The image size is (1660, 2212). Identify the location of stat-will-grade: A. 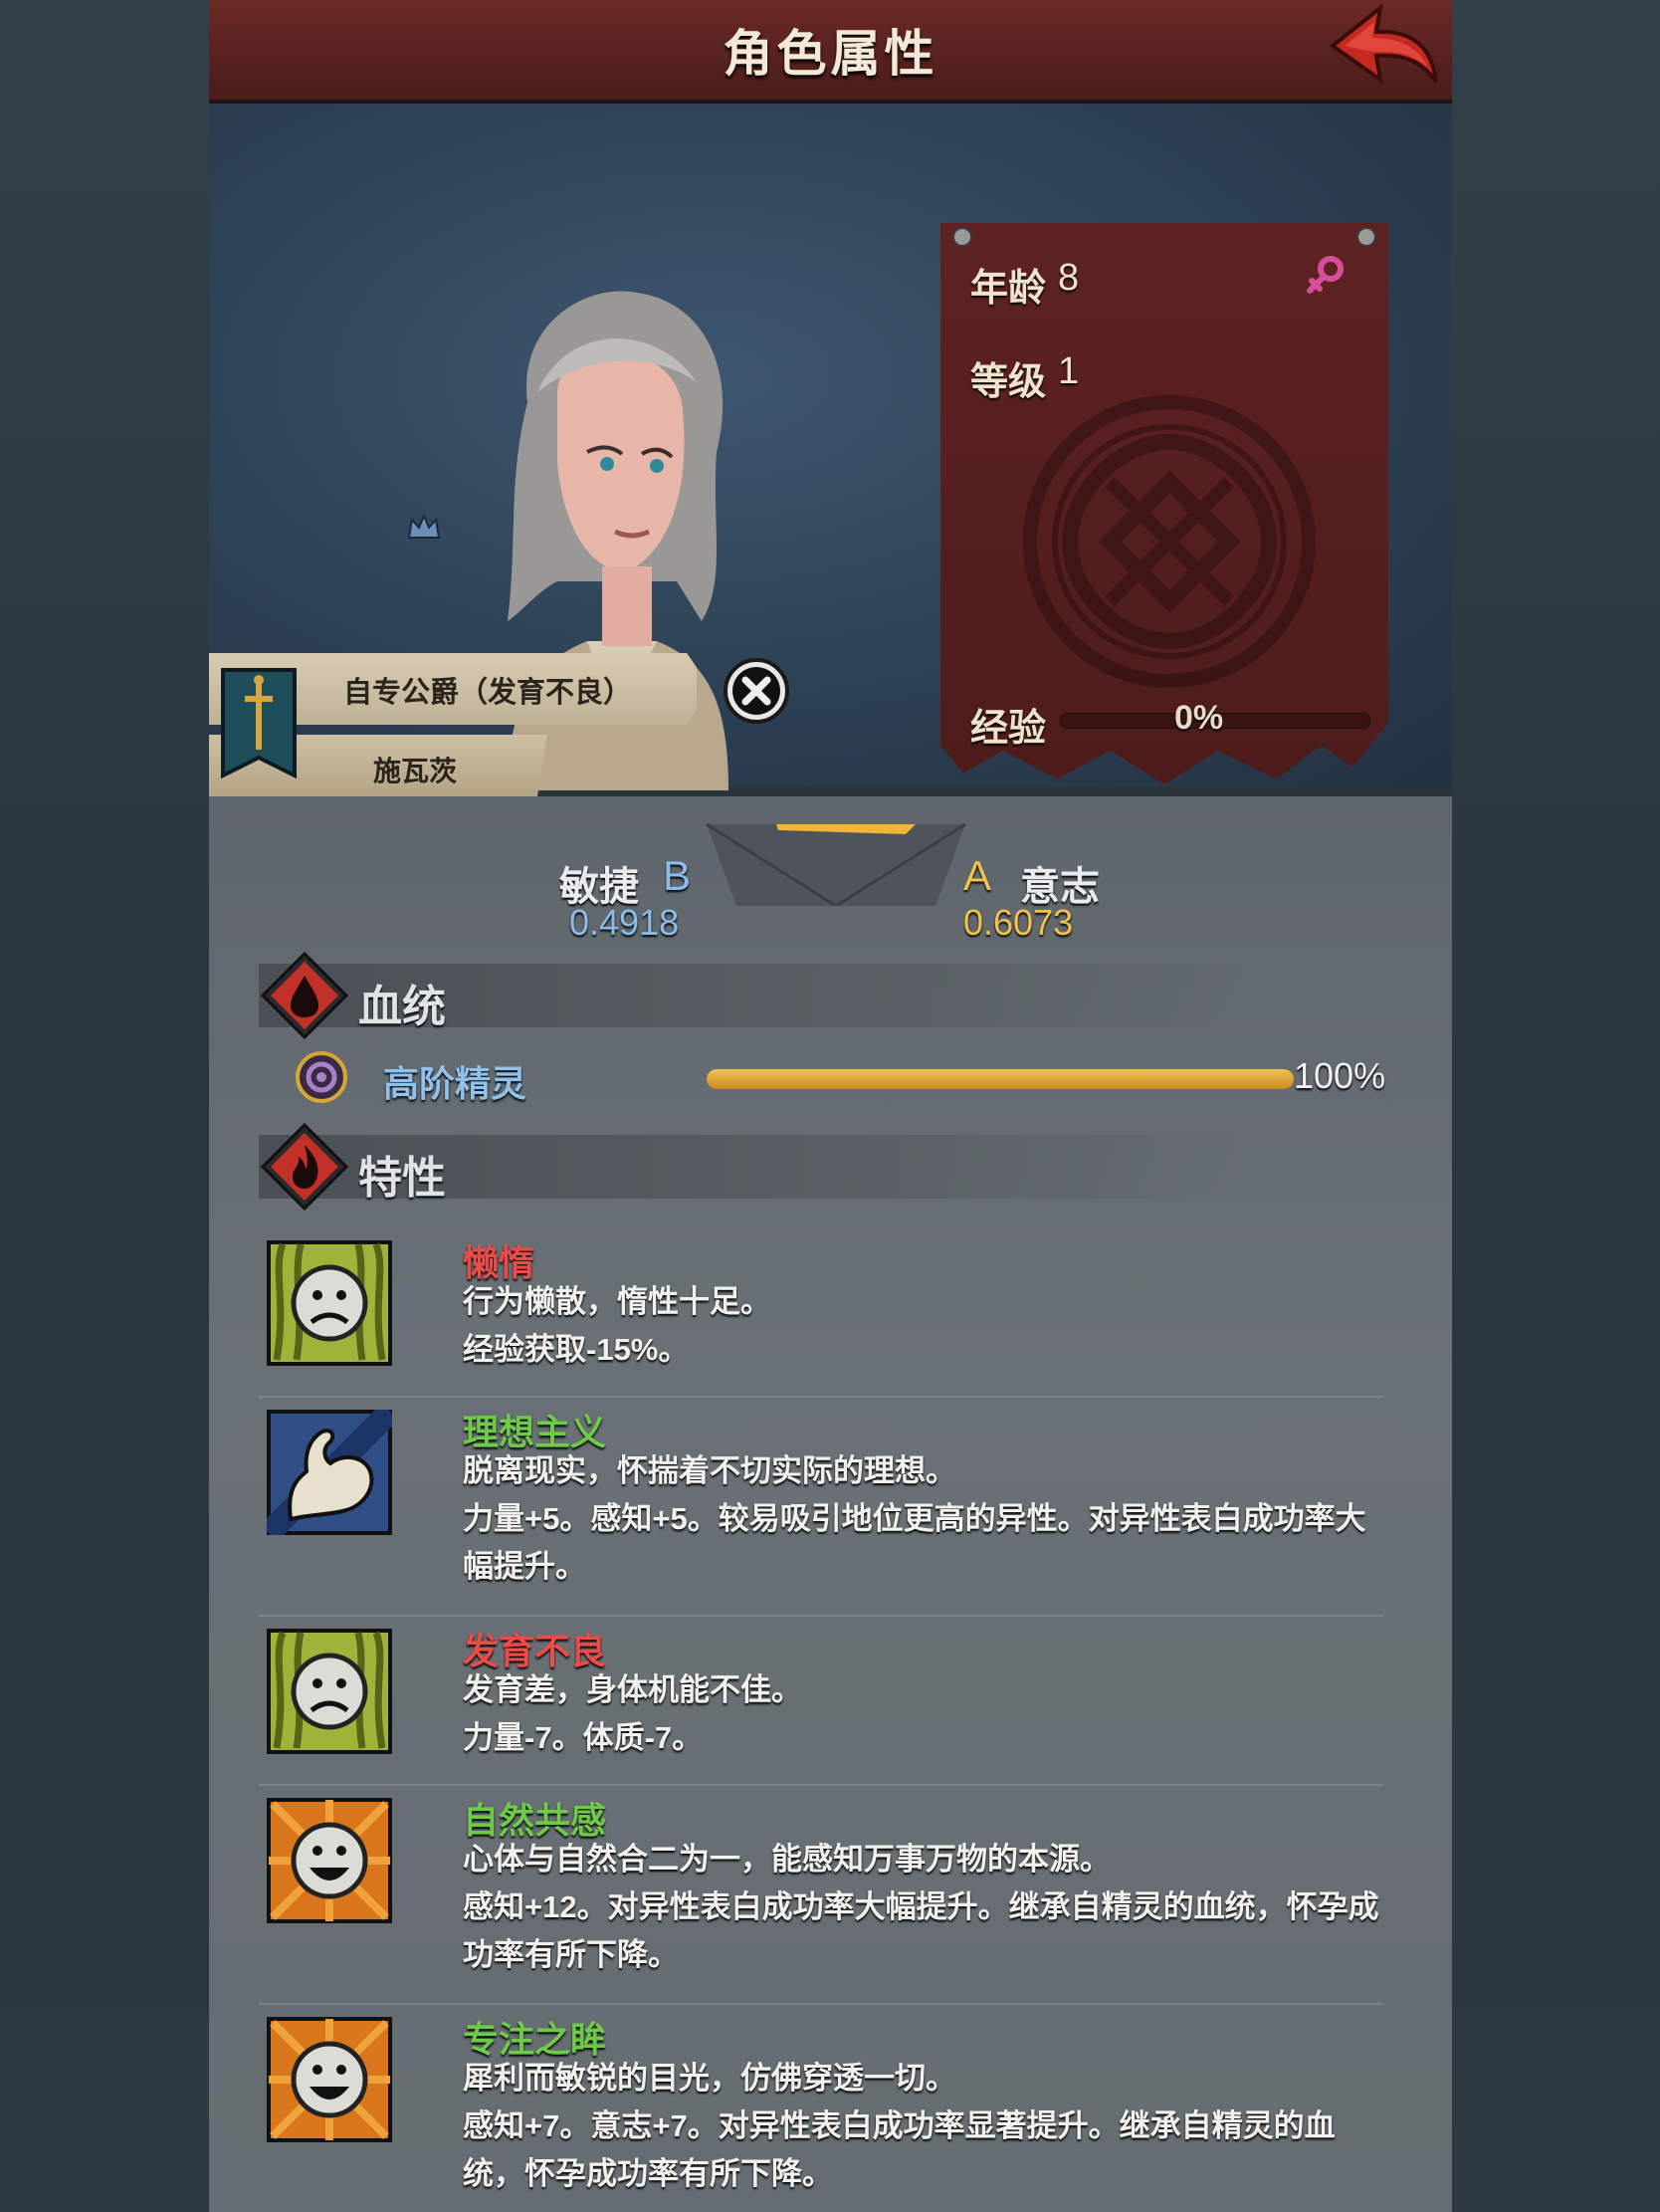
(977, 875).